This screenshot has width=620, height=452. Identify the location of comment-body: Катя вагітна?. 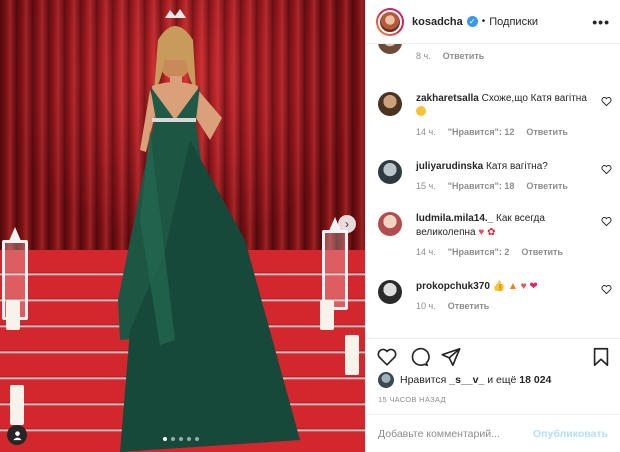
(517, 166).